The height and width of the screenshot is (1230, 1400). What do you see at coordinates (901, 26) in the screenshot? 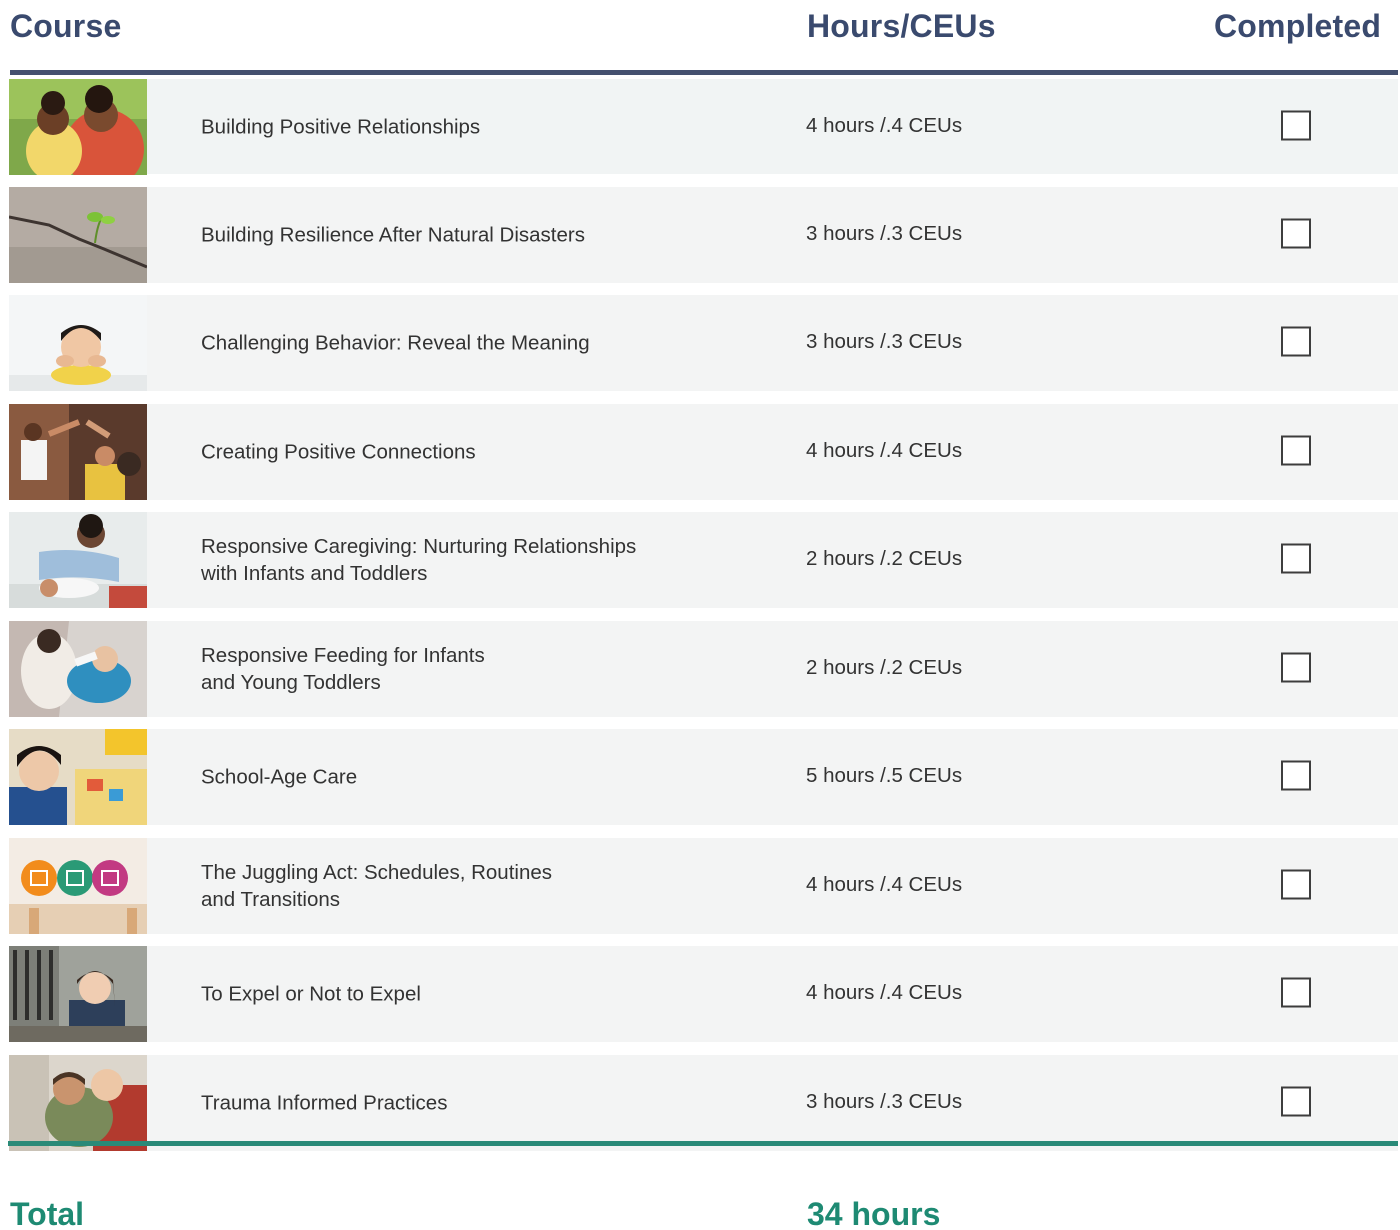
I see `hours-column-header: Hours/CEUs` at bounding box center [901, 26].